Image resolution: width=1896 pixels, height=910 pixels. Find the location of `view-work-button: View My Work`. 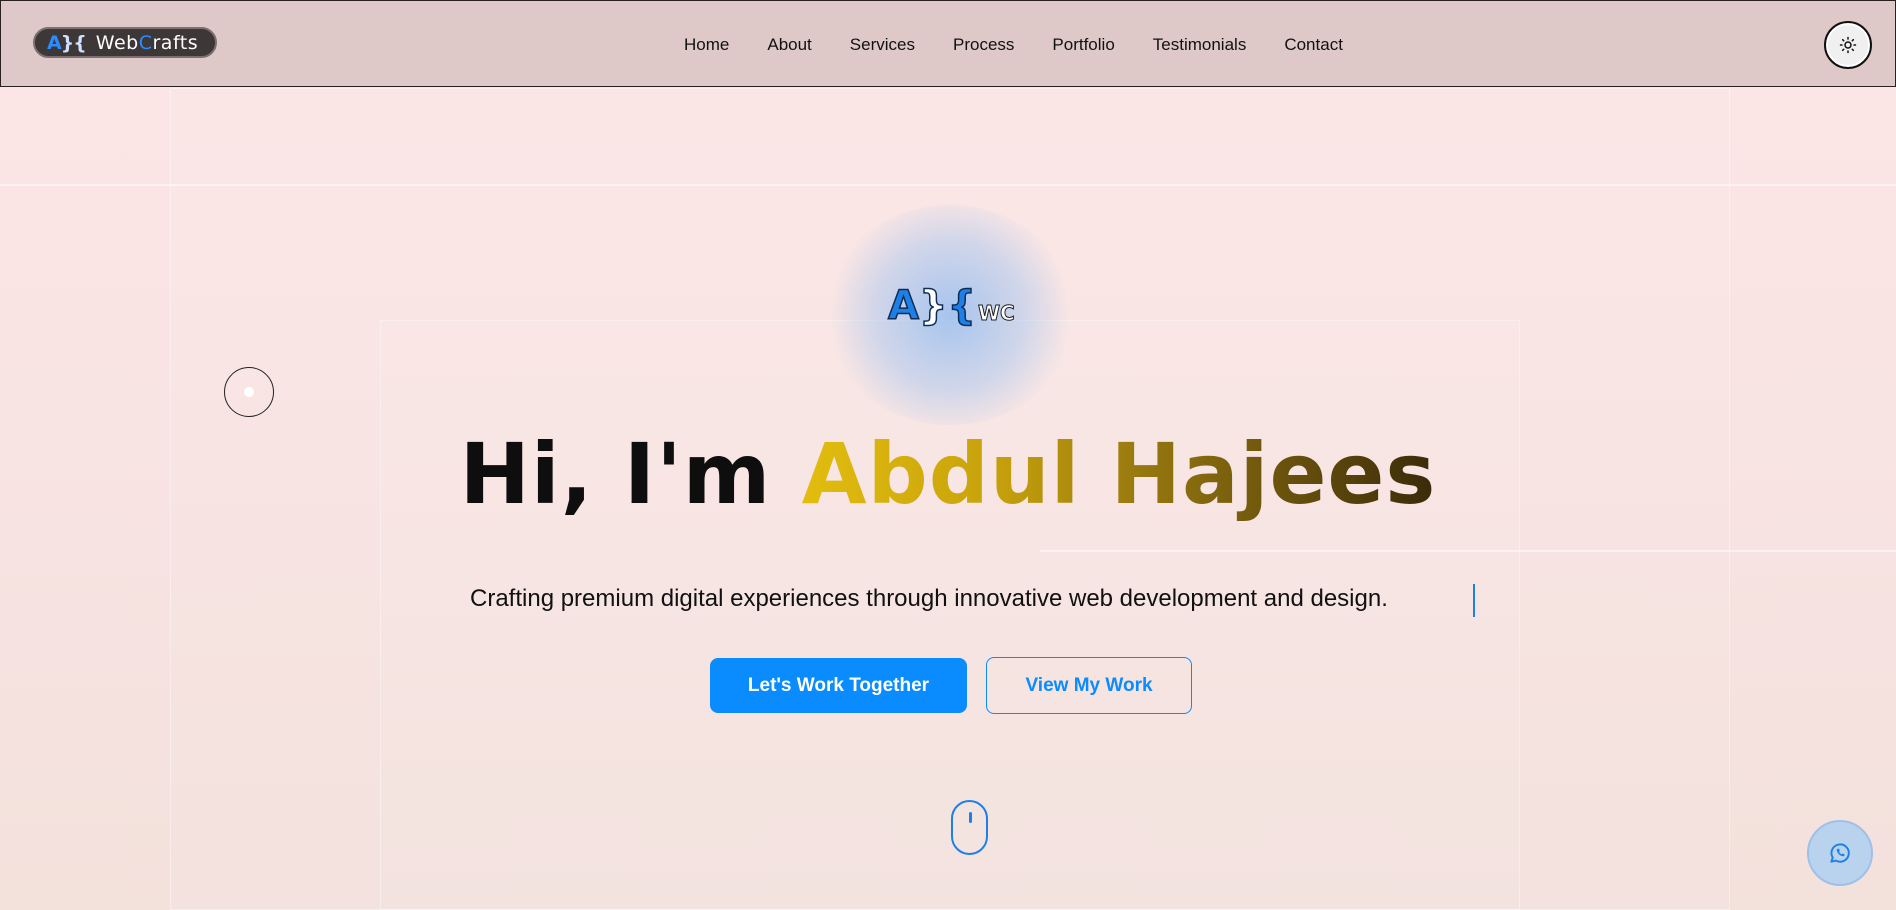

view-work-button: View My Work is located at coordinates (1089, 685).